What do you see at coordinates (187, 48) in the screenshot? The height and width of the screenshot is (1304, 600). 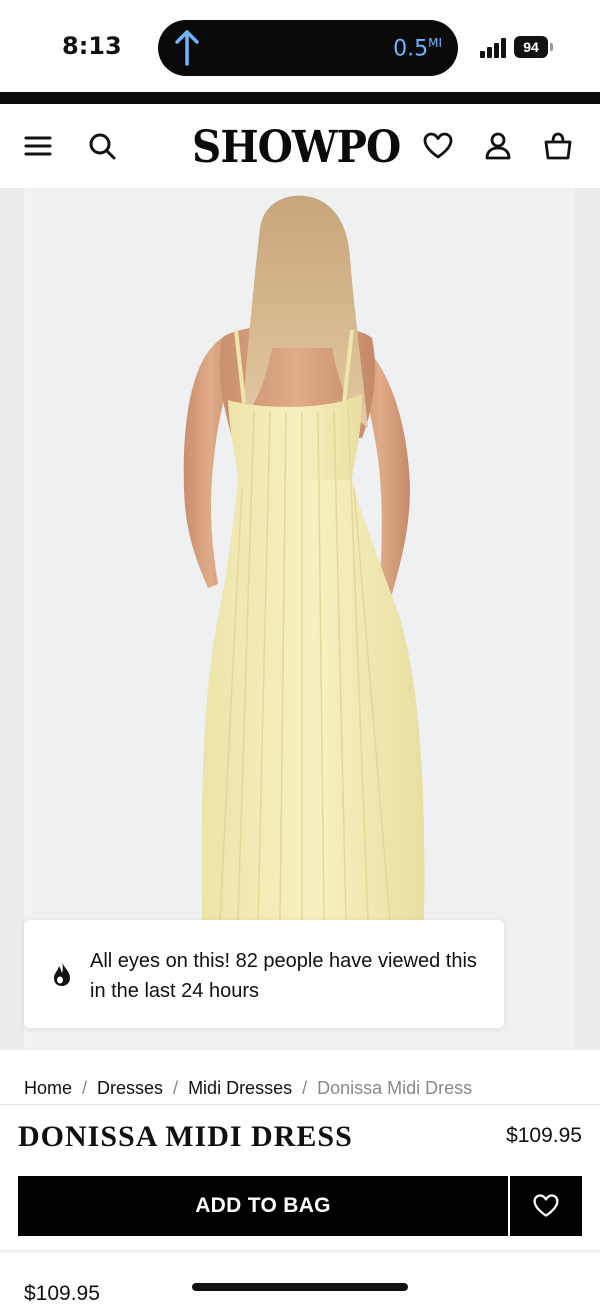 I see `navigation-arrow-icon` at bounding box center [187, 48].